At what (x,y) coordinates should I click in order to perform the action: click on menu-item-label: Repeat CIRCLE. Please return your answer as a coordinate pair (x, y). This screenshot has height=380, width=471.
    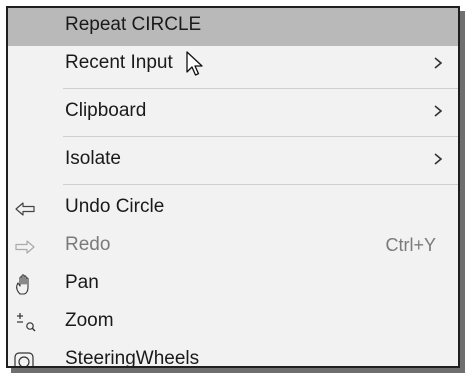
    Looking at the image, I should click on (133, 24).